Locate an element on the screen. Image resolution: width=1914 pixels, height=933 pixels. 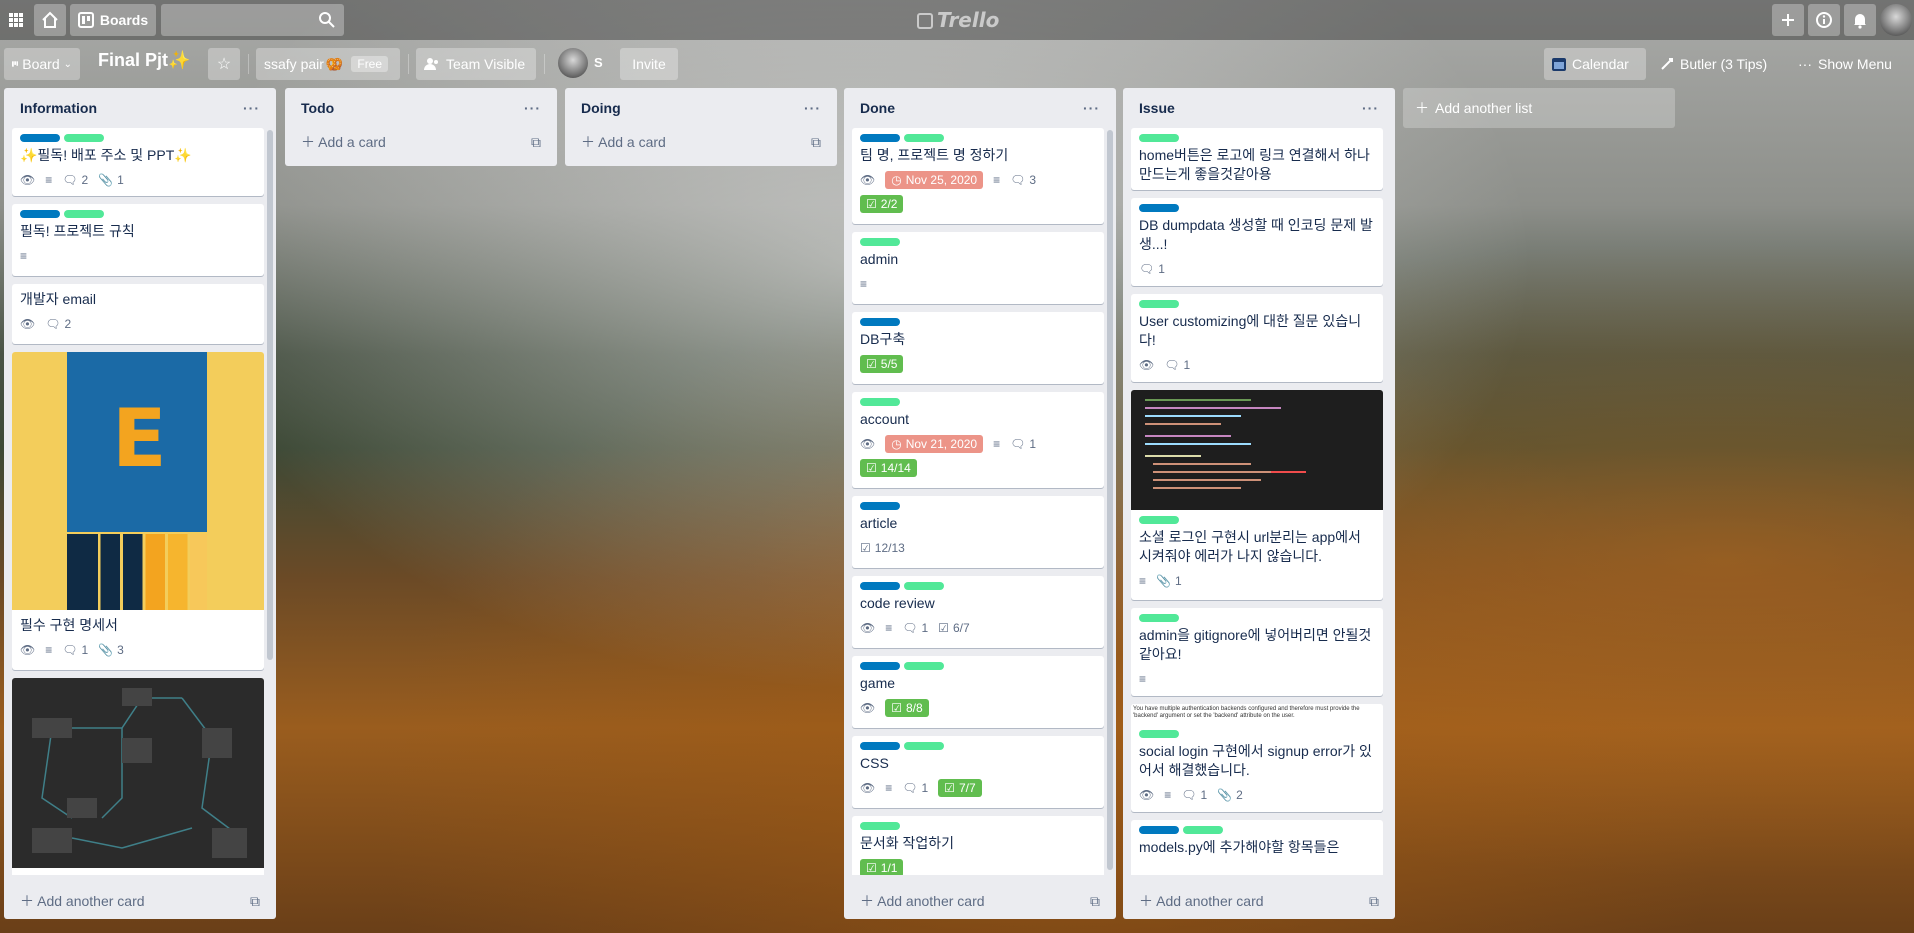
card: E 필수 구현 명세서 👁 ≡ 🗨 1 📎 3 is located at coordinates (138, 511).